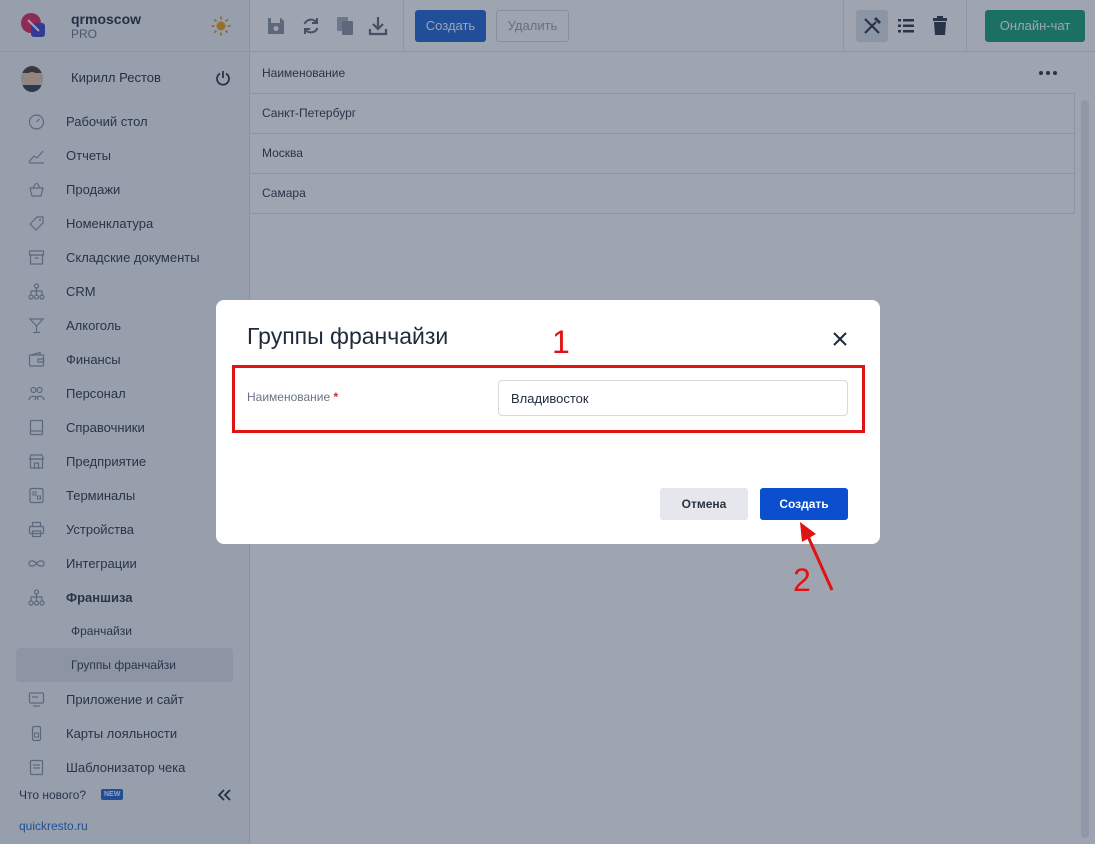 This screenshot has height=844, width=1095. What do you see at coordinates (348, 336) in the screenshot?
I see `dialog-title: Группы франчайзи` at bounding box center [348, 336].